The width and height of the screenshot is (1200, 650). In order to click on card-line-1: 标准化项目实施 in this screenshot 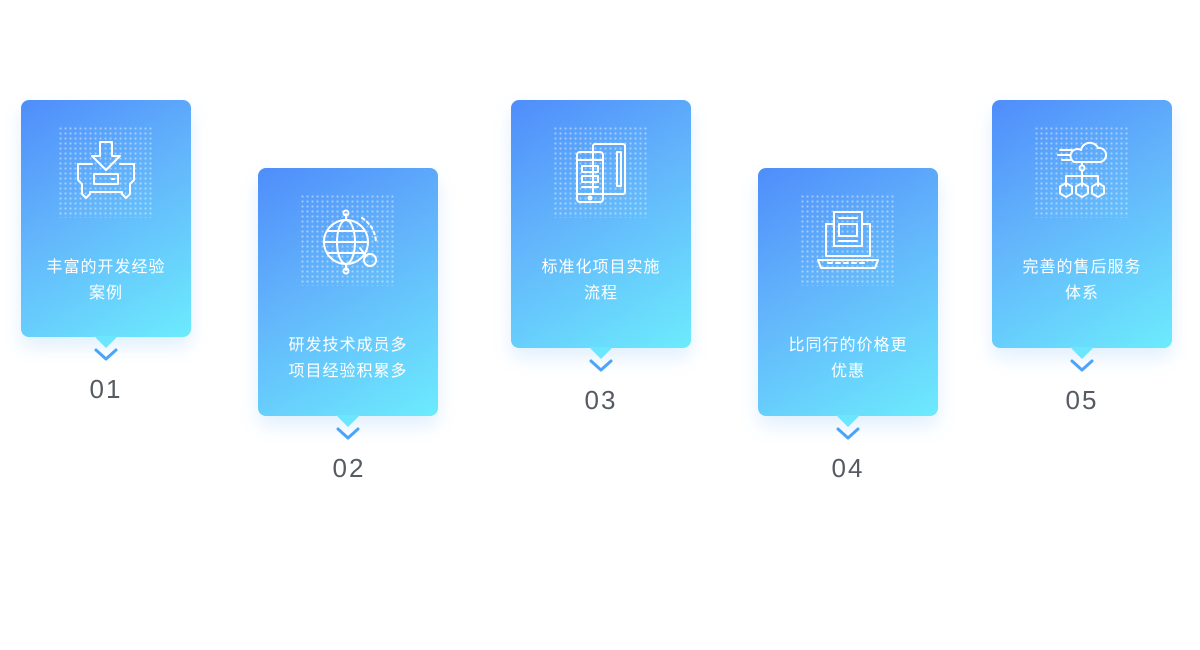, I will do `click(601, 266)`.